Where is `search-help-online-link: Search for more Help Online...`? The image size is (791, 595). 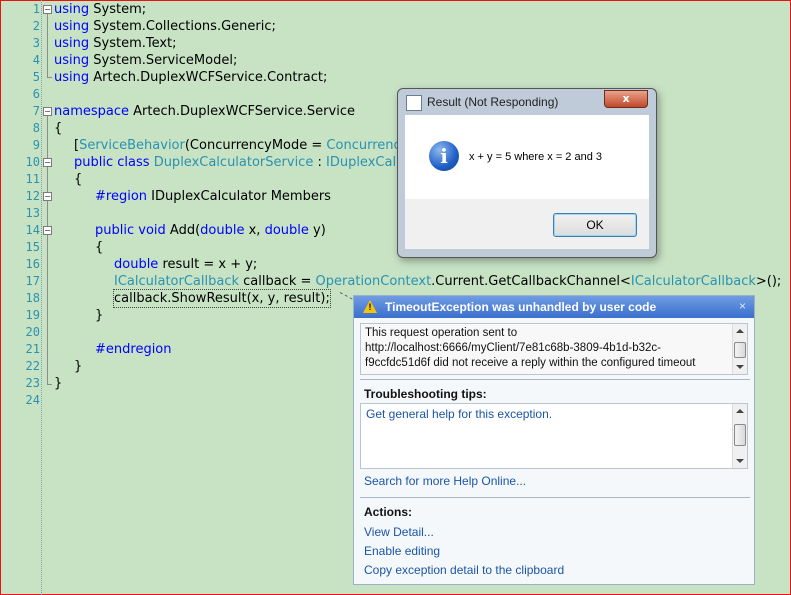
search-help-online-link: Search for more Help Online... is located at coordinates (445, 481).